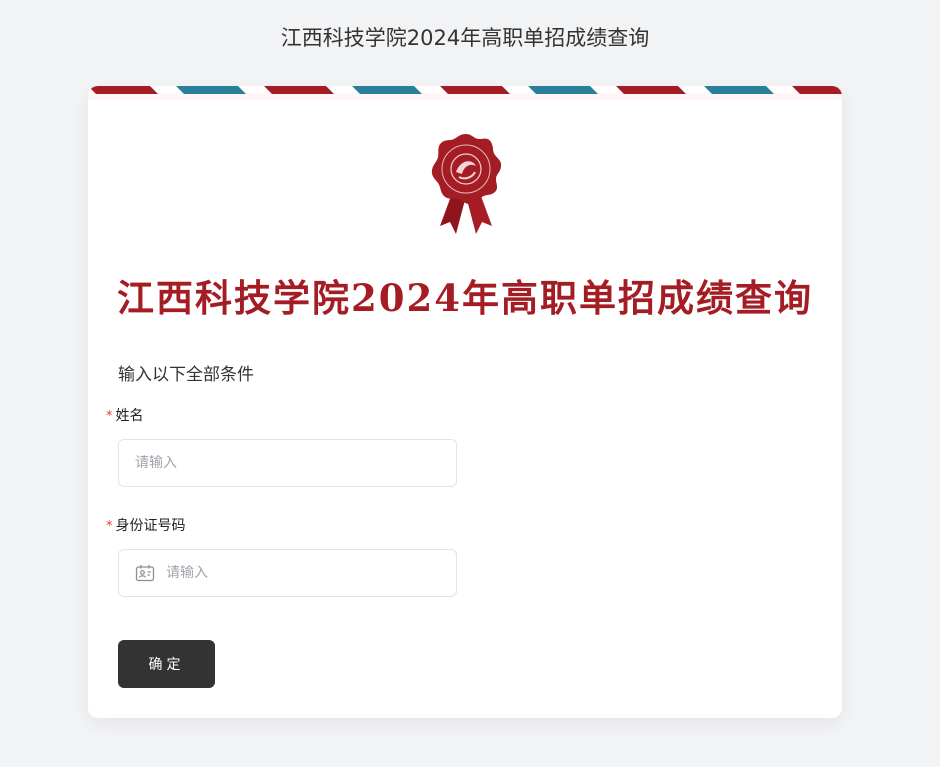  Describe the element at coordinates (129, 416) in the screenshot. I see `name-label-text: 姓名` at that location.